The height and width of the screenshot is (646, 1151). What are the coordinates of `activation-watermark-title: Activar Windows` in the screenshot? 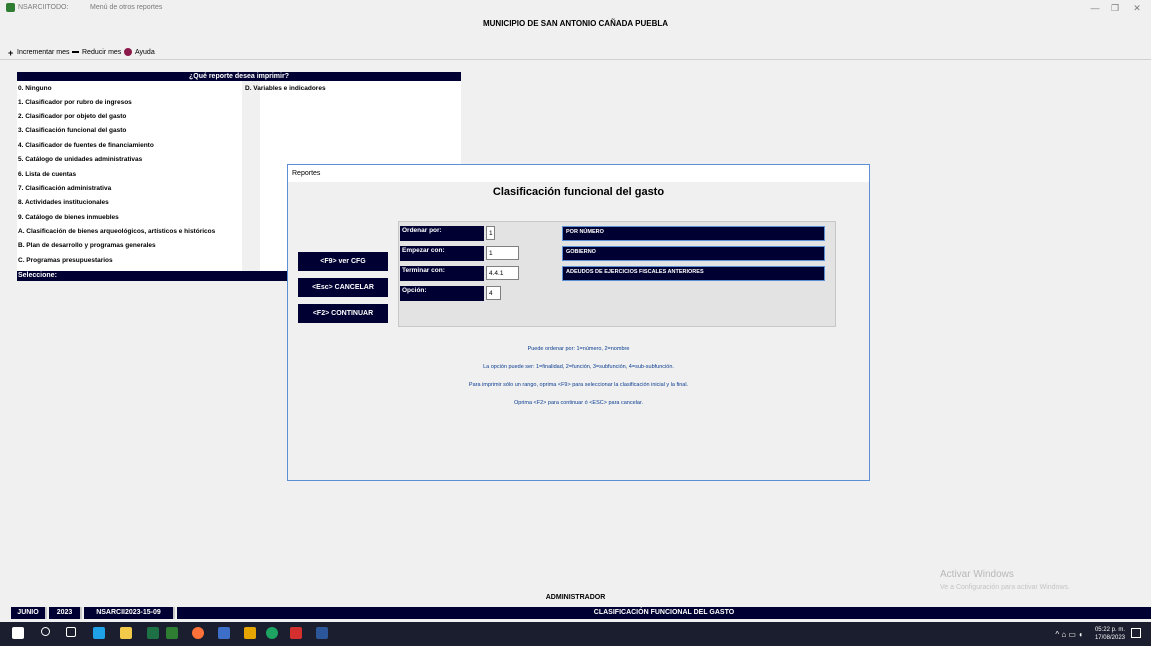 It's located at (977, 574).